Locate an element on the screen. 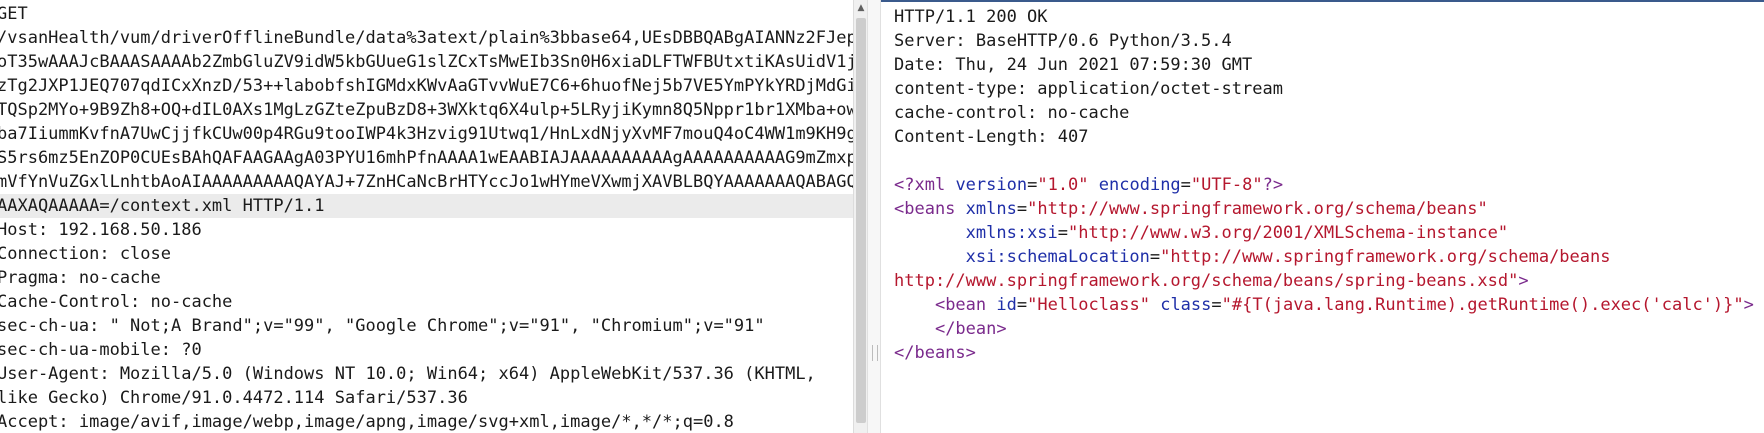 This screenshot has width=1764, height=433. splitter-grip-icon is located at coordinates (875, 353).